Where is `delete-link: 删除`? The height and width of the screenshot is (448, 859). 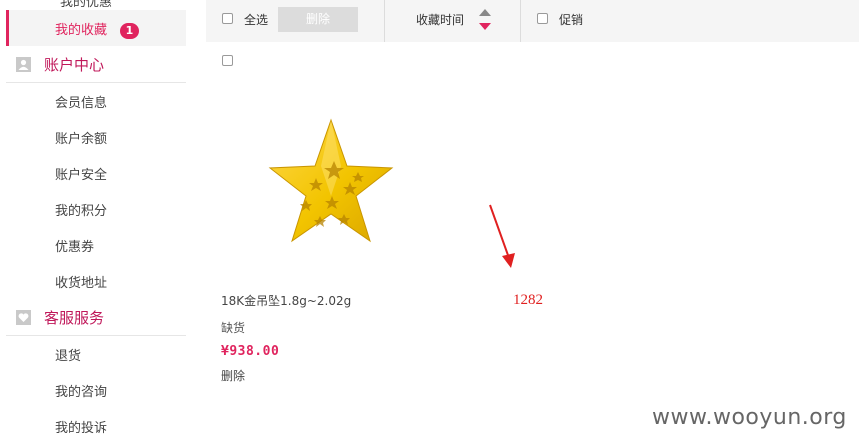
delete-link: 删除 is located at coordinates (233, 375).